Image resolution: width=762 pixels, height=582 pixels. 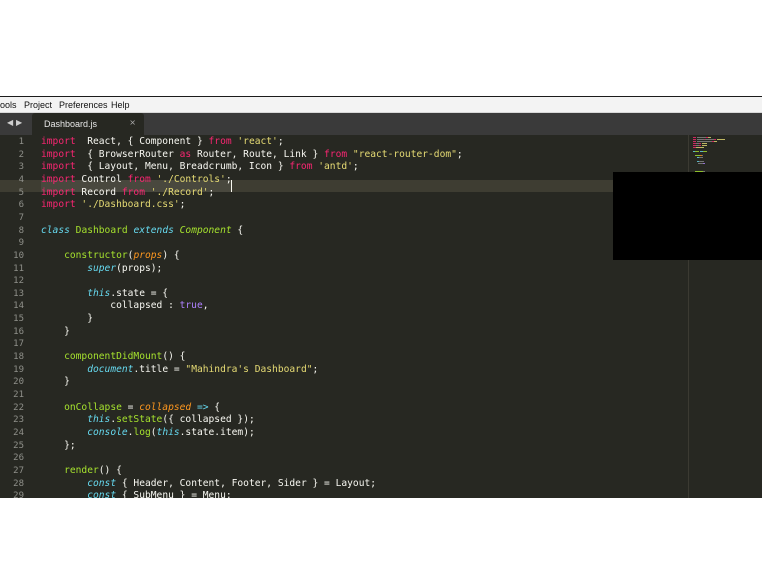 I want to click on line-number: 20, so click(x=18, y=382).